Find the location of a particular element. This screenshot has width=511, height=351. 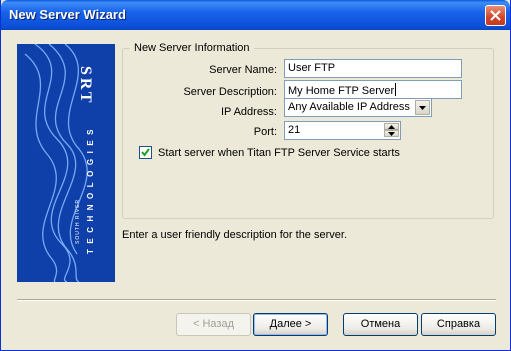

spin-up-button is located at coordinates (391, 126).